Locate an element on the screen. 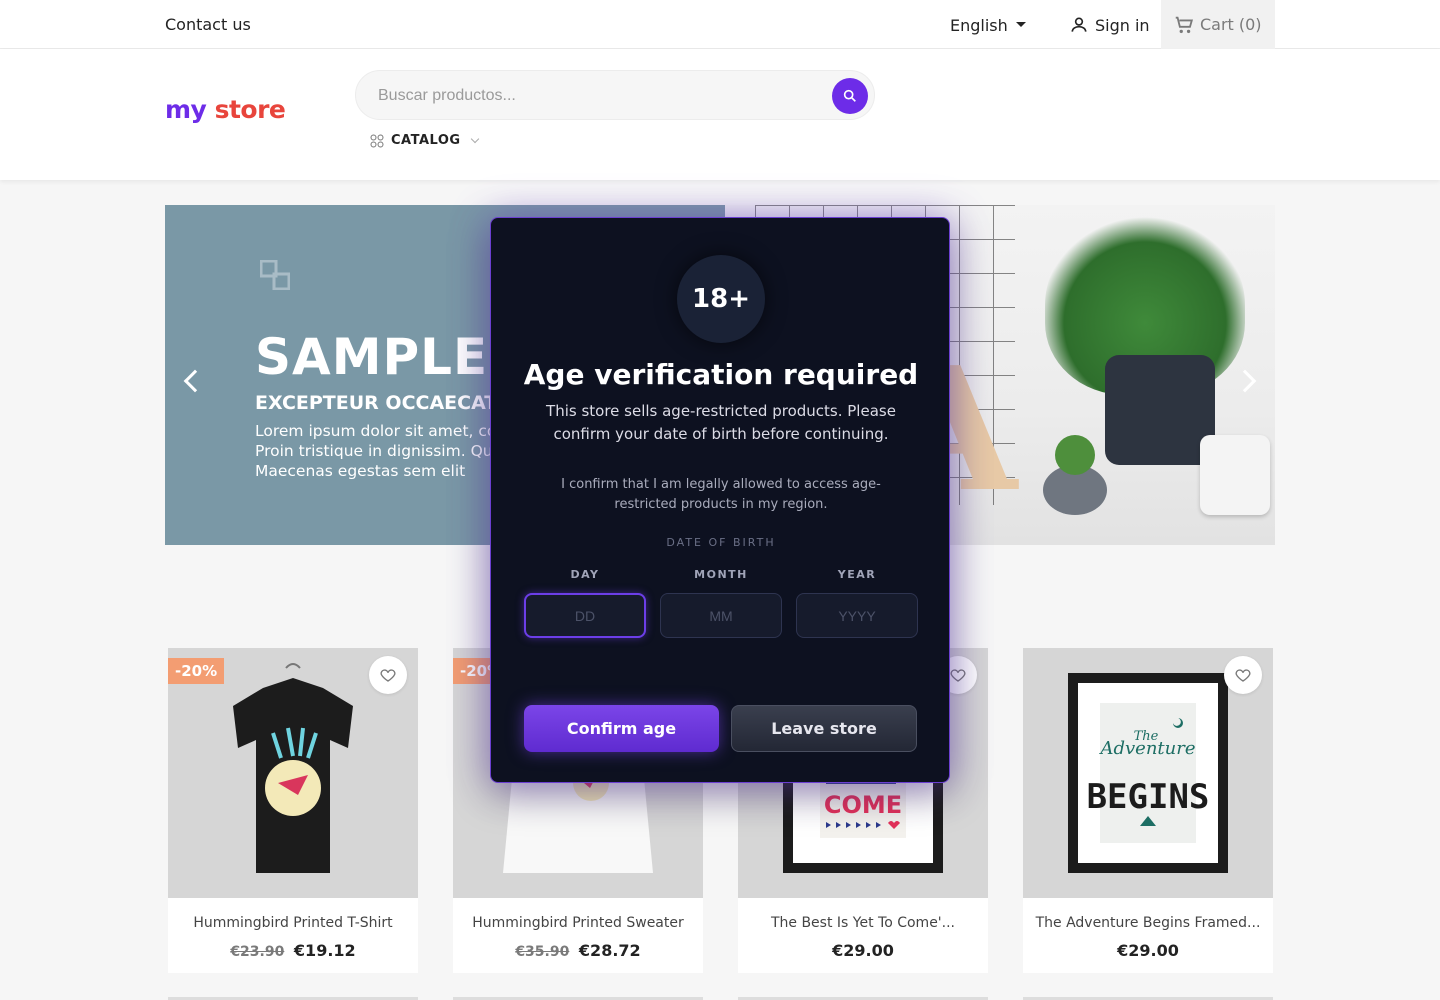 Image resolution: width=1440 pixels, height=1000 pixels. dob-heading: DATE OF BIRTH is located at coordinates (721, 542).